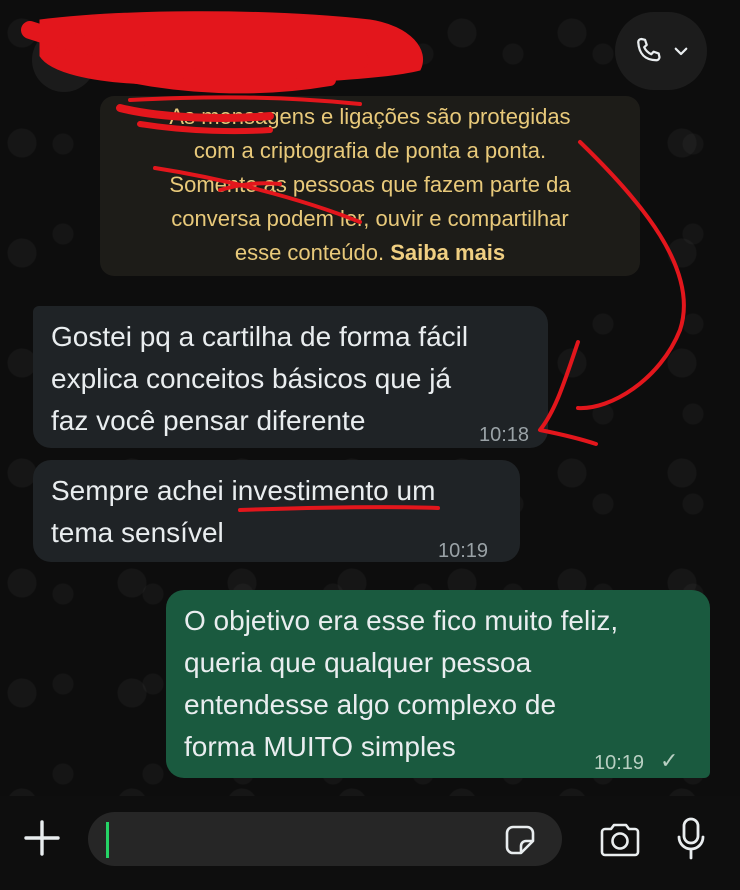 Image resolution: width=740 pixels, height=890 pixels. Describe the element at coordinates (401, 620) in the screenshot. I see `message-text: O objetivo era esse fico muito feliz,` at that location.